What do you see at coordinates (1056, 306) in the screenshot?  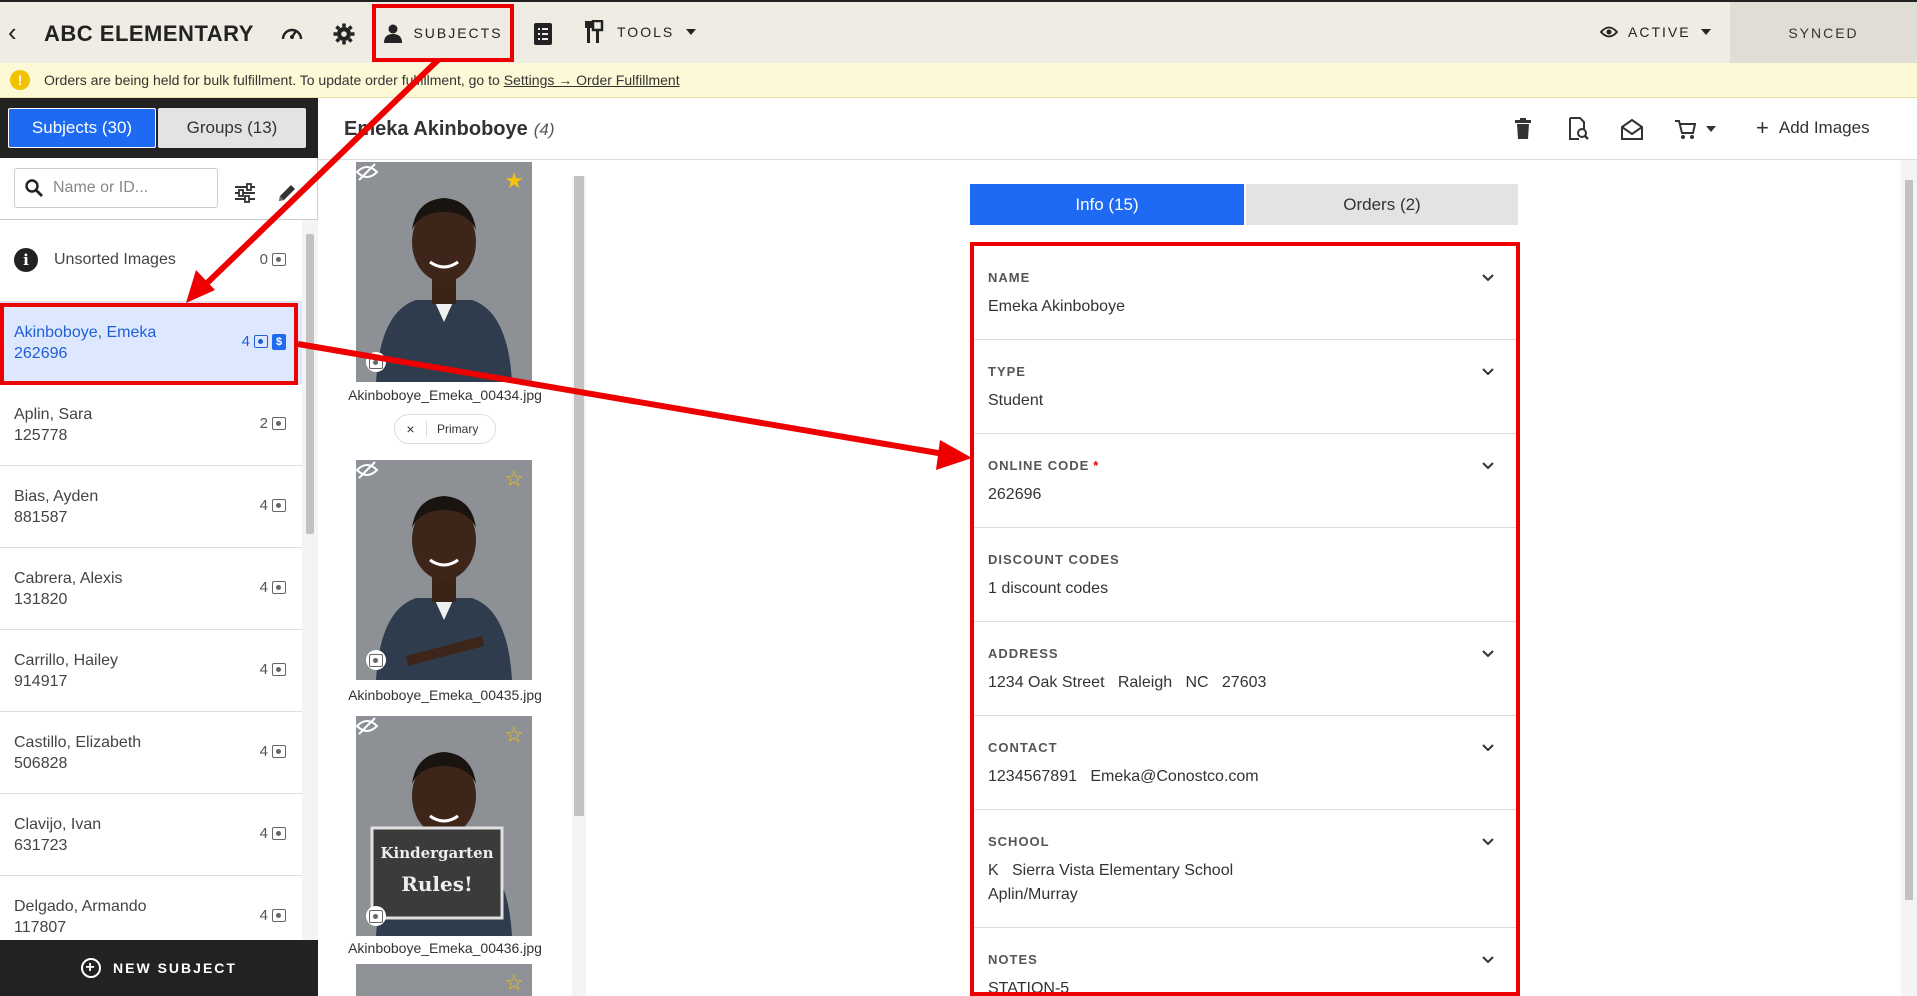 I see `field-value: Emeka Akinboboye` at bounding box center [1056, 306].